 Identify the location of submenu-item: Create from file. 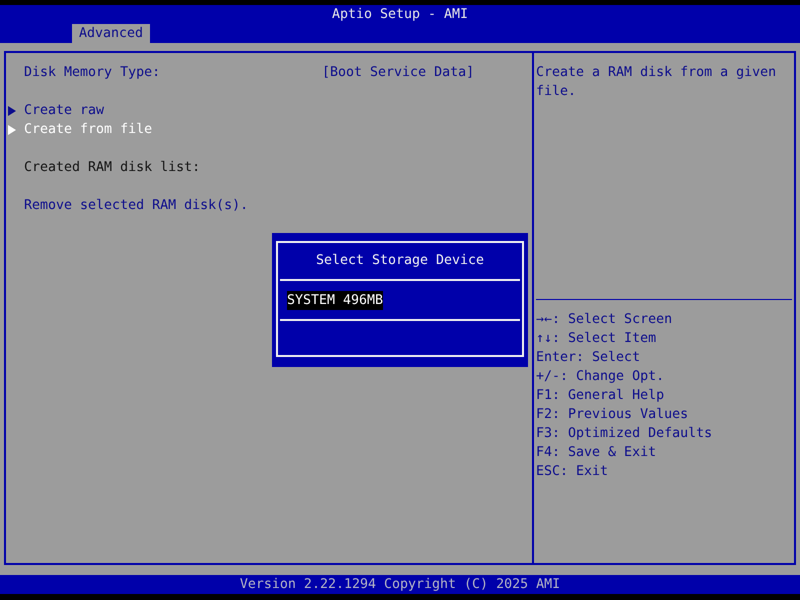
(80, 129).